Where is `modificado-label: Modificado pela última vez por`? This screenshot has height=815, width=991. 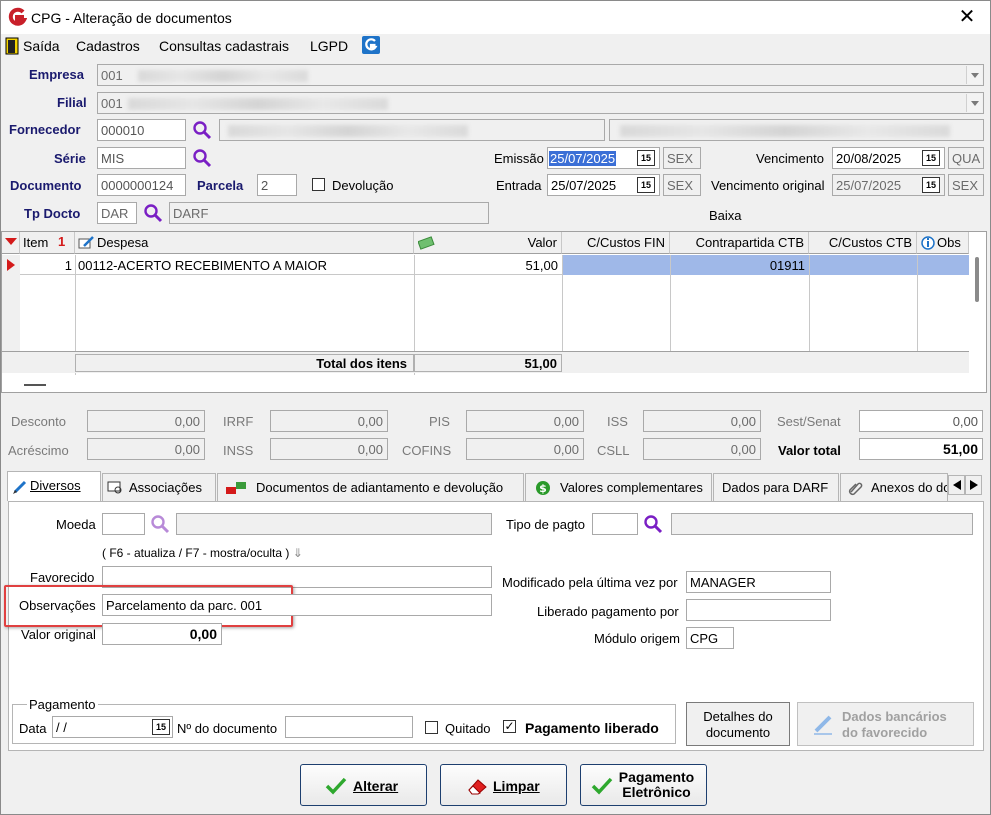
modificado-label: Modificado pela última vez por is located at coordinates (590, 582).